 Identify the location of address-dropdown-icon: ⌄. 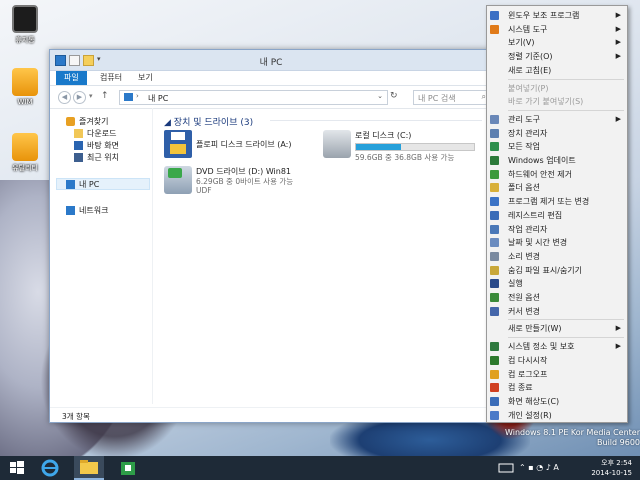
(380, 96).